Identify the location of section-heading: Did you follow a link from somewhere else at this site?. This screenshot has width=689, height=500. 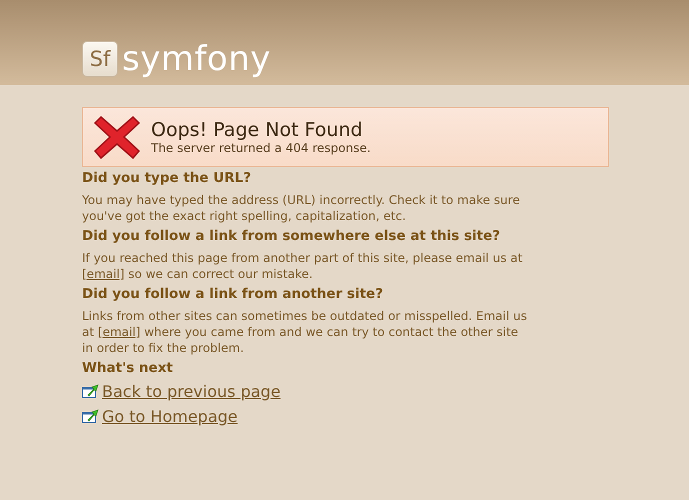
(292, 236).